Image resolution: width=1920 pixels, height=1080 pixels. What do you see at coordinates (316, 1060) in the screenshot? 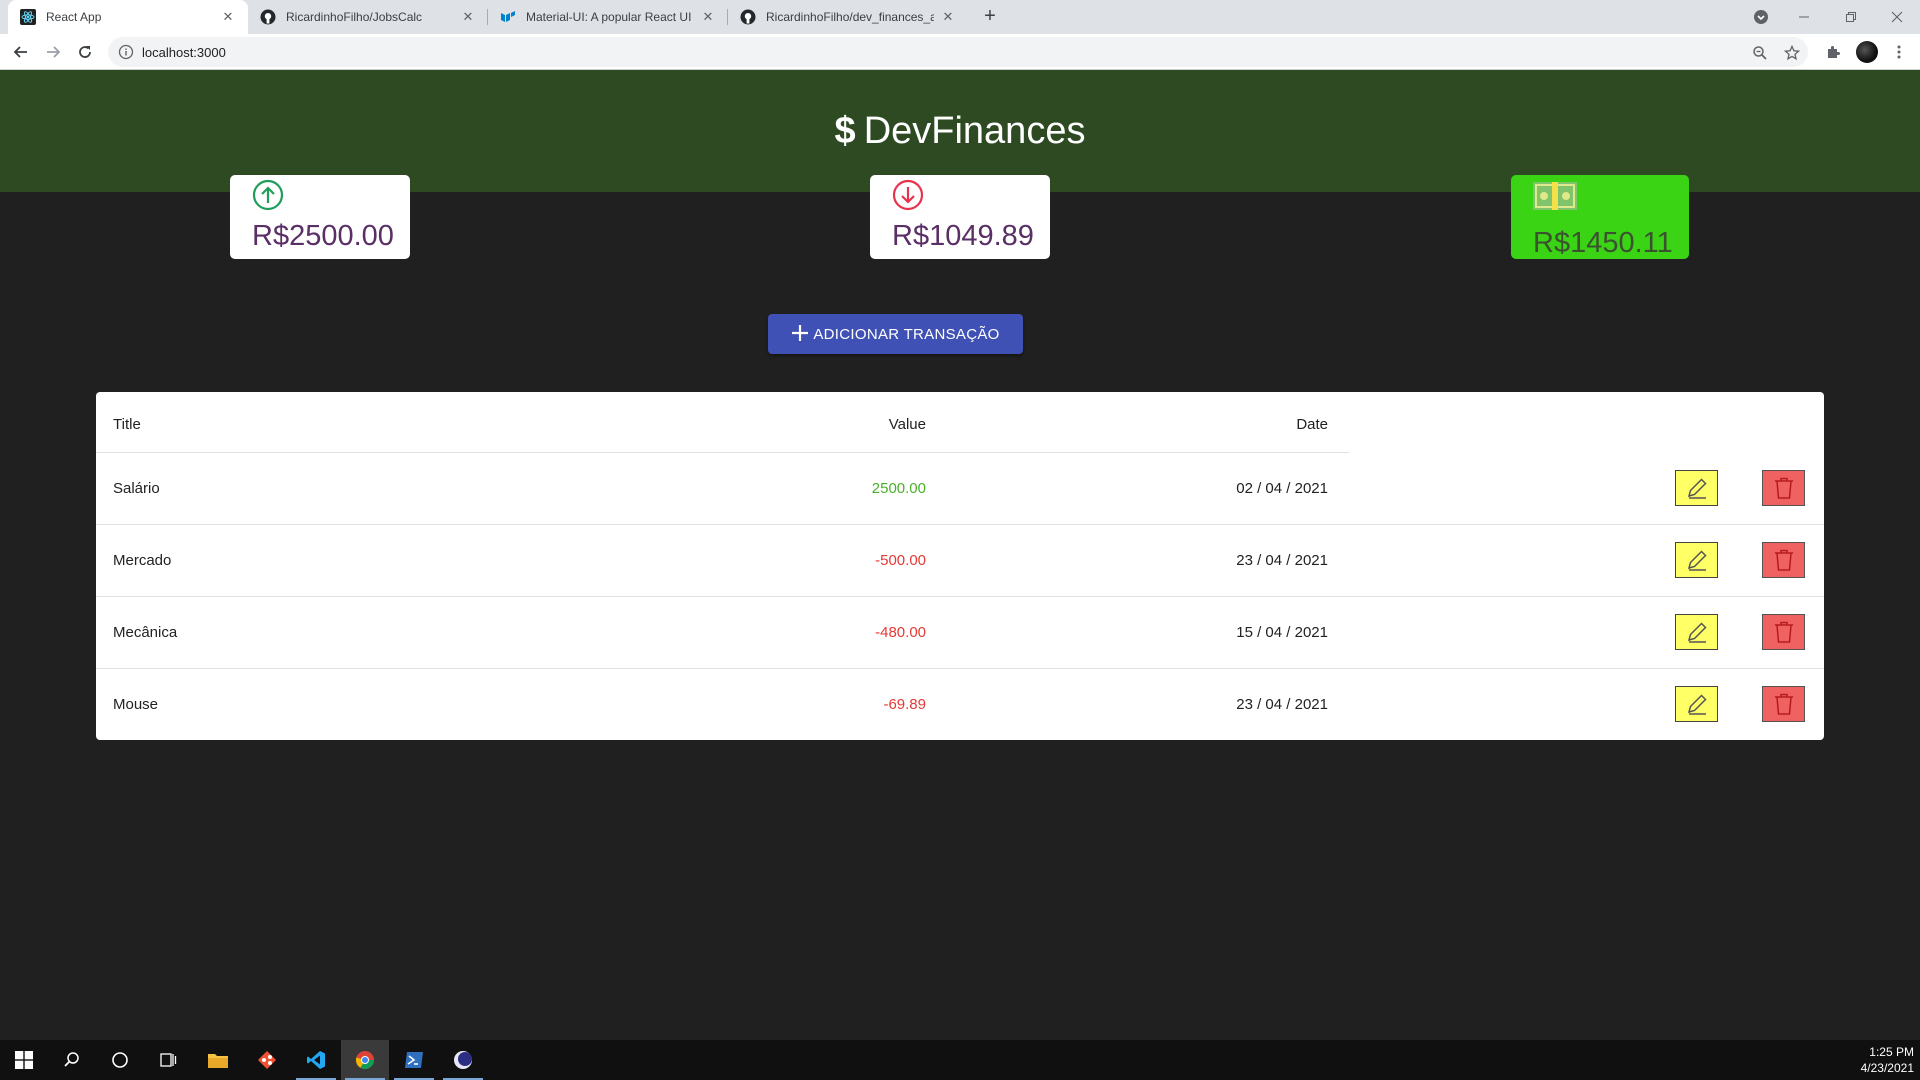
I see `vscode-icon` at bounding box center [316, 1060].